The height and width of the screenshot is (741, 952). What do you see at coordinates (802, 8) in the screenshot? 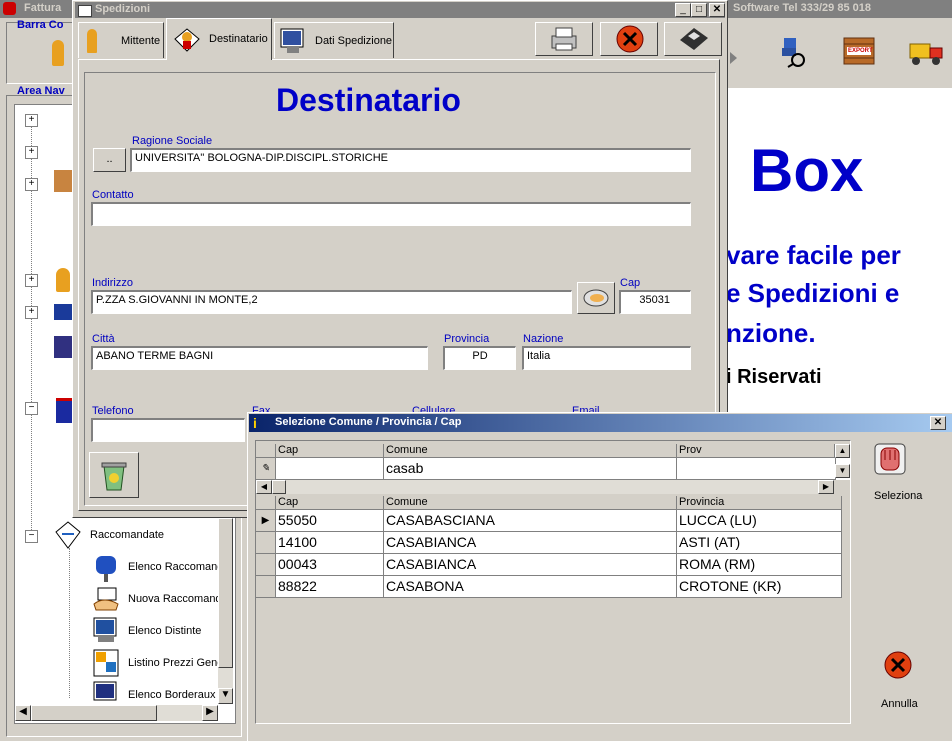
I see `main-title-right: Software Tel 333/29 85 018` at bounding box center [802, 8].